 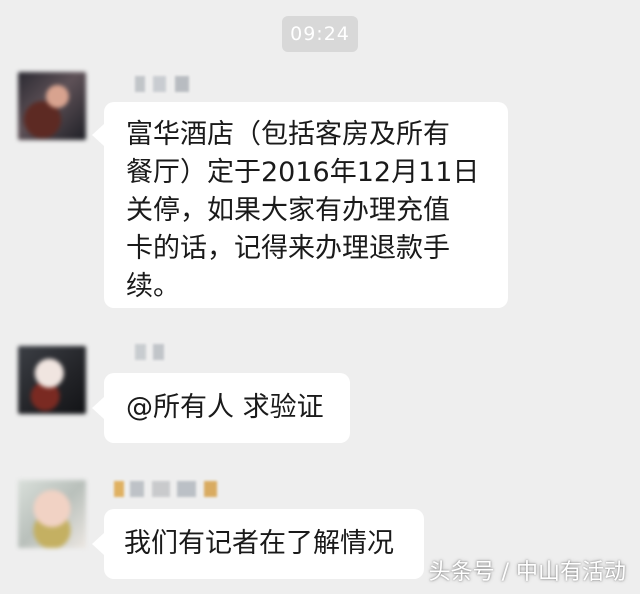 What do you see at coordinates (527, 572) in the screenshot?
I see `watermark: 头条号 / 中山有活动` at bounding box center [527, 572].